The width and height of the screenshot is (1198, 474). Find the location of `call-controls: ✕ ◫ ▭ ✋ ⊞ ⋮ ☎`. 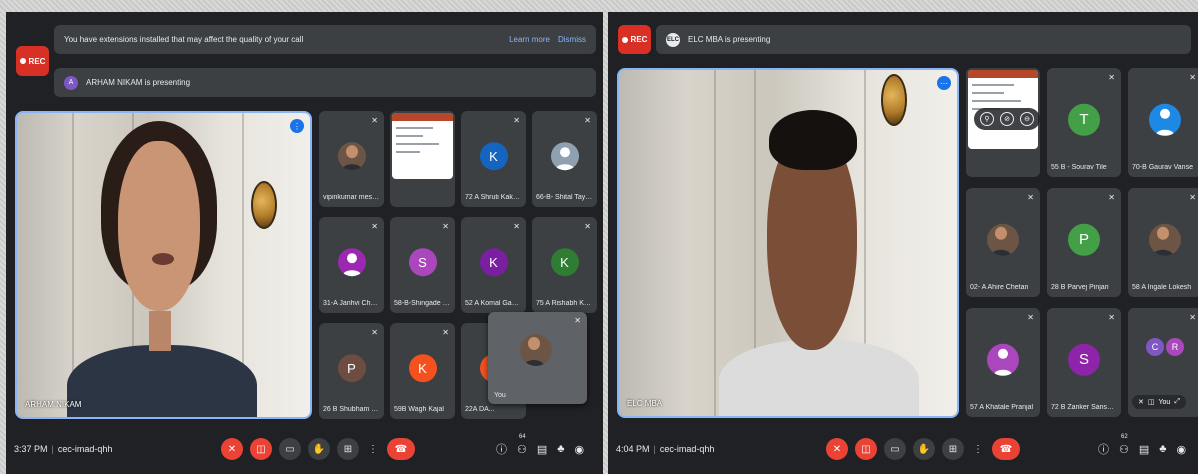

call-controls: ✕ ◫ ▭ ✋ ⊞ ⋮ ☎ is located at coordinates (318, 449).